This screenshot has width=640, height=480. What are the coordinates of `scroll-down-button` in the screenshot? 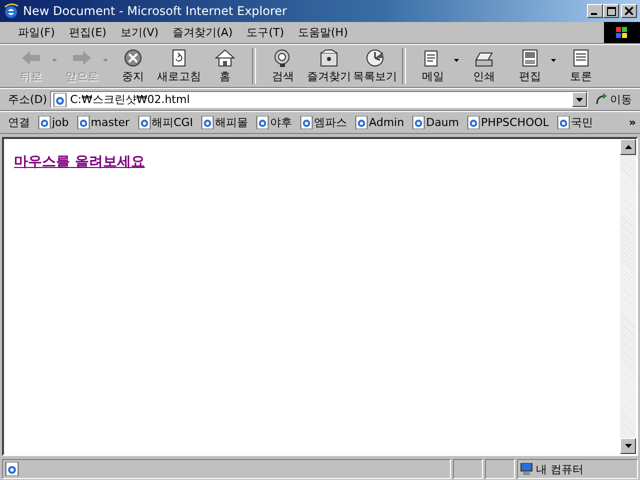 It's located at (628, 446).